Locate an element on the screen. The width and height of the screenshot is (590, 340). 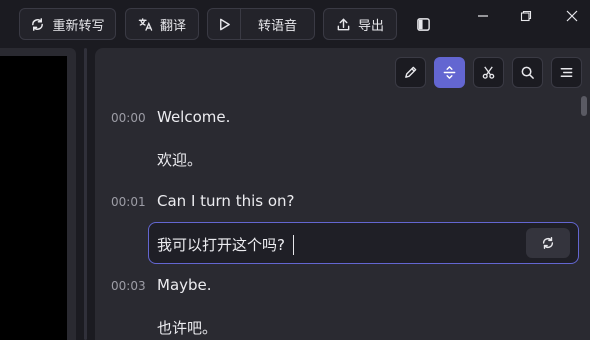
close-icon is located at coordinates (572, 16).